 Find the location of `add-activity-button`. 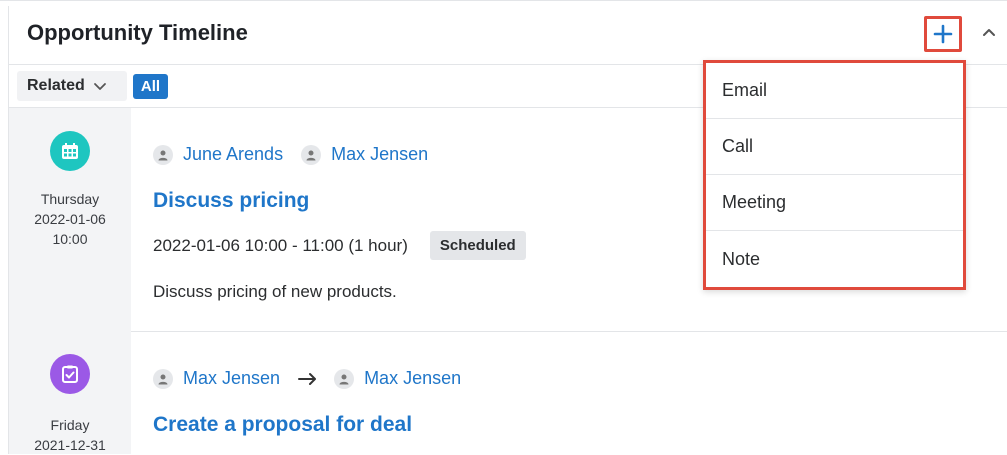

add-activity-button is located at coordinates (943, 34).